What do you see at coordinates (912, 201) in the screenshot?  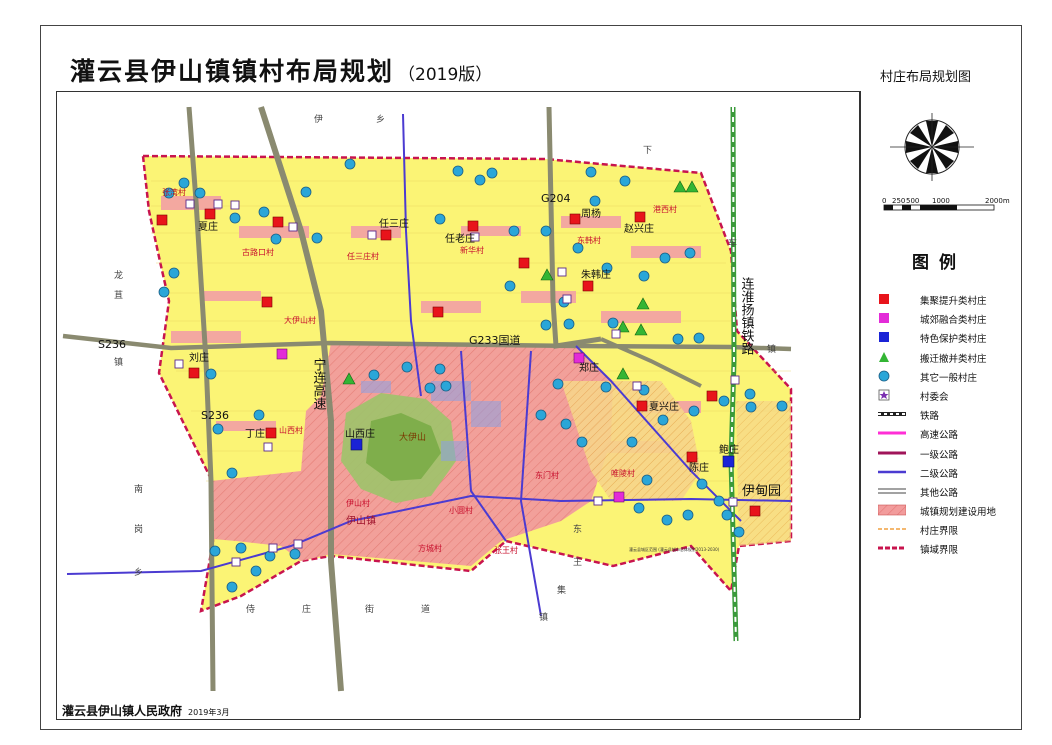 I see `svg-text: 500` at bounding box center [912, 201].